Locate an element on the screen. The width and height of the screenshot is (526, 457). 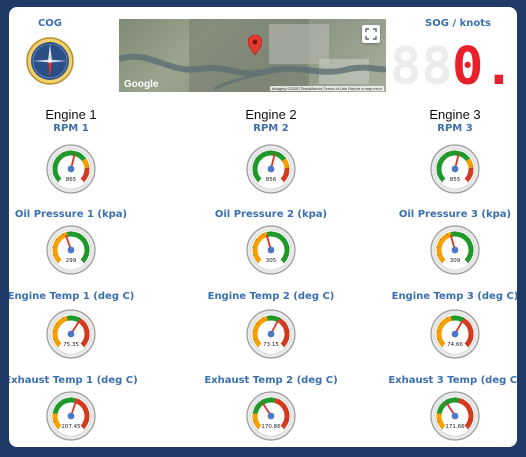
compass-icon is located at coordinates (50, 61).